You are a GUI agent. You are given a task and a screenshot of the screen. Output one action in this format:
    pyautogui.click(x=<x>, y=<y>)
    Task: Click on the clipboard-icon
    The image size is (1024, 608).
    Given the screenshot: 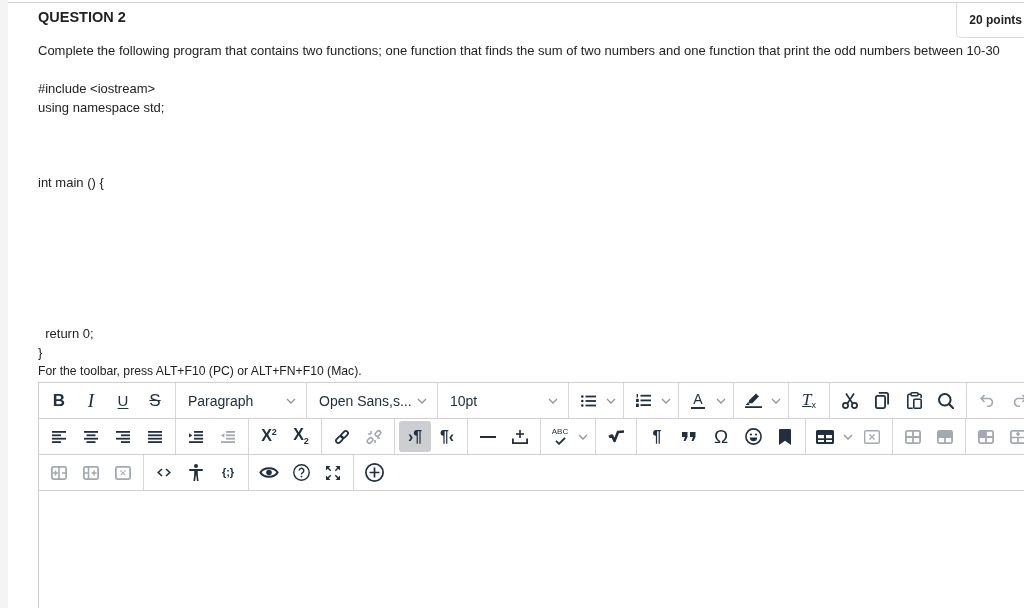 What is the action you would take?
    pyautogui.click(x=914, y=400)
    